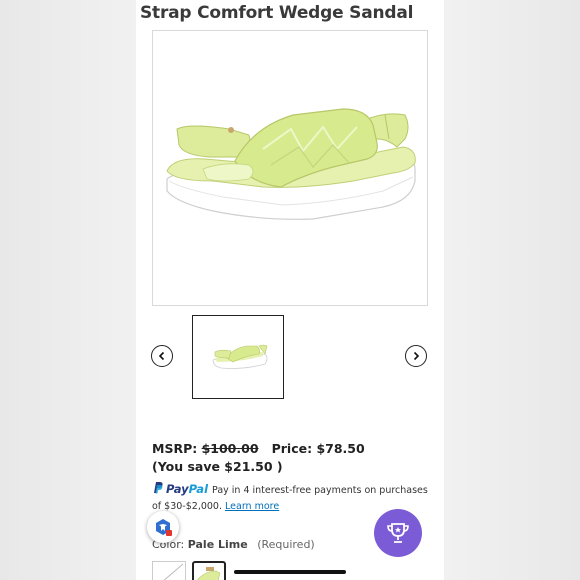  I want to click on paypal-brand: PayPal, so click(187, 489).